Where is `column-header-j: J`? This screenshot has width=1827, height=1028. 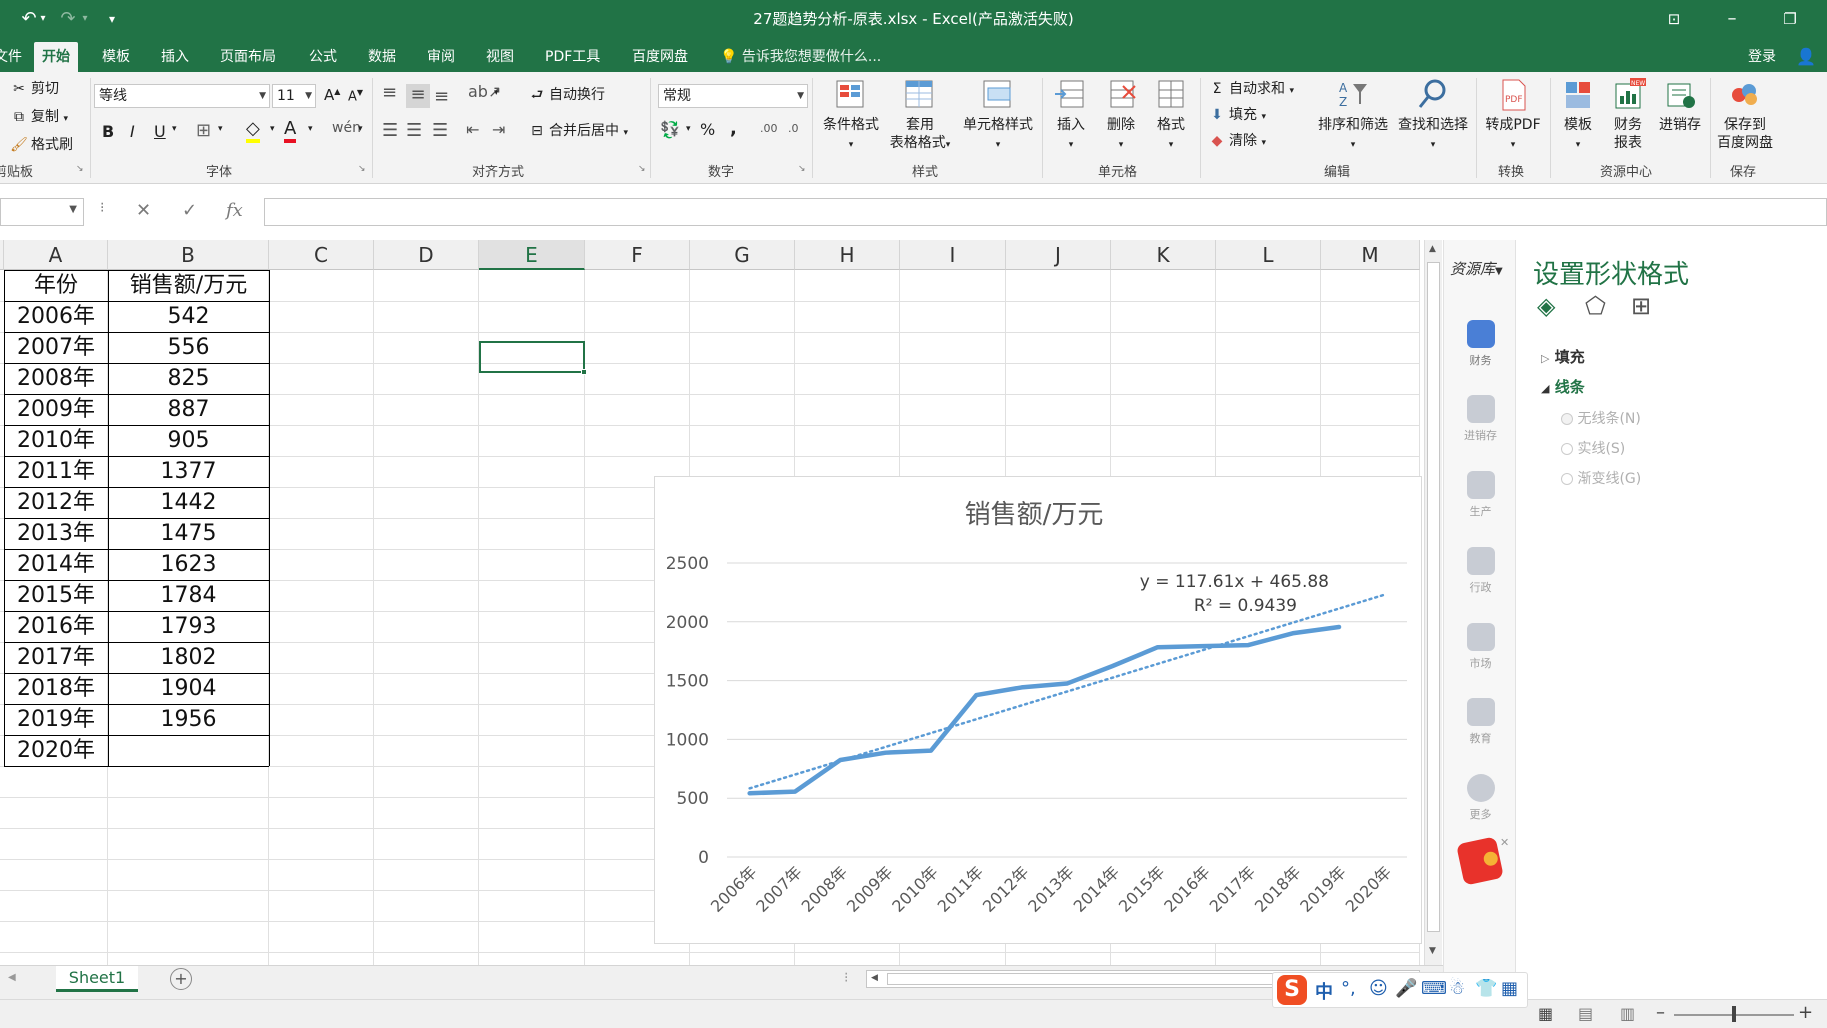 column-header-j: J is located at coordinates (1058, 255).